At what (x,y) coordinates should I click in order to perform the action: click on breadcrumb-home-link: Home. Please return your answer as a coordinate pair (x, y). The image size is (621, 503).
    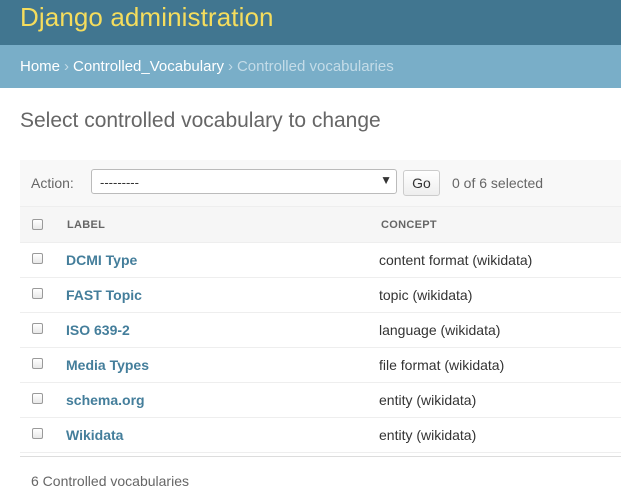
    Looking at the image, I should click on (40, 66).